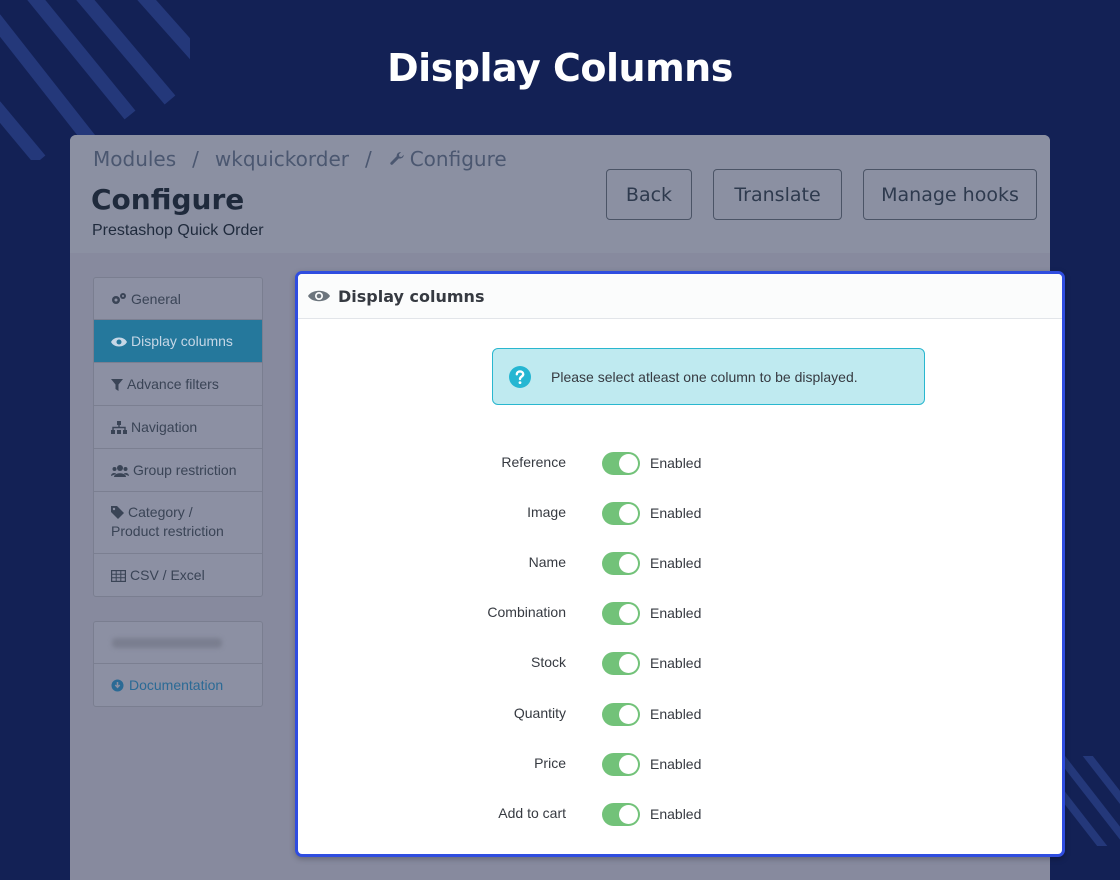  What do you see at coordinates (178, 643) in the screenshot?
I see `module-version-blurred` at bounding box center [178, 643].